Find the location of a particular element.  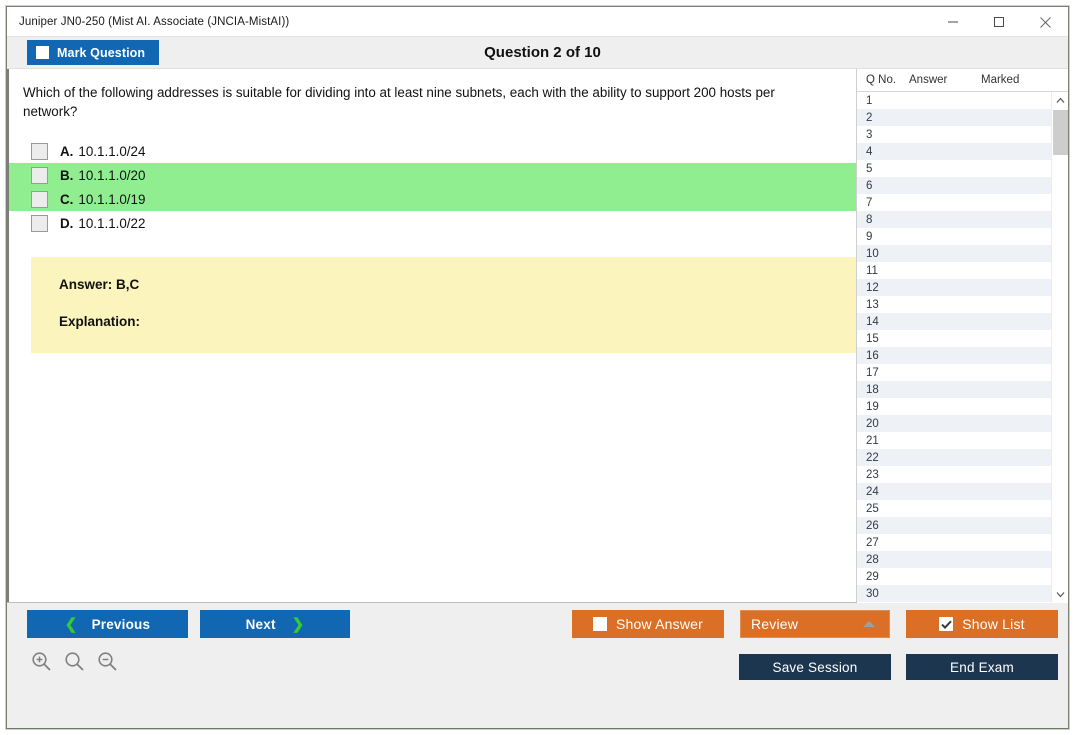

previous-button: ❮ Previous is located at coordinates (107, 624).